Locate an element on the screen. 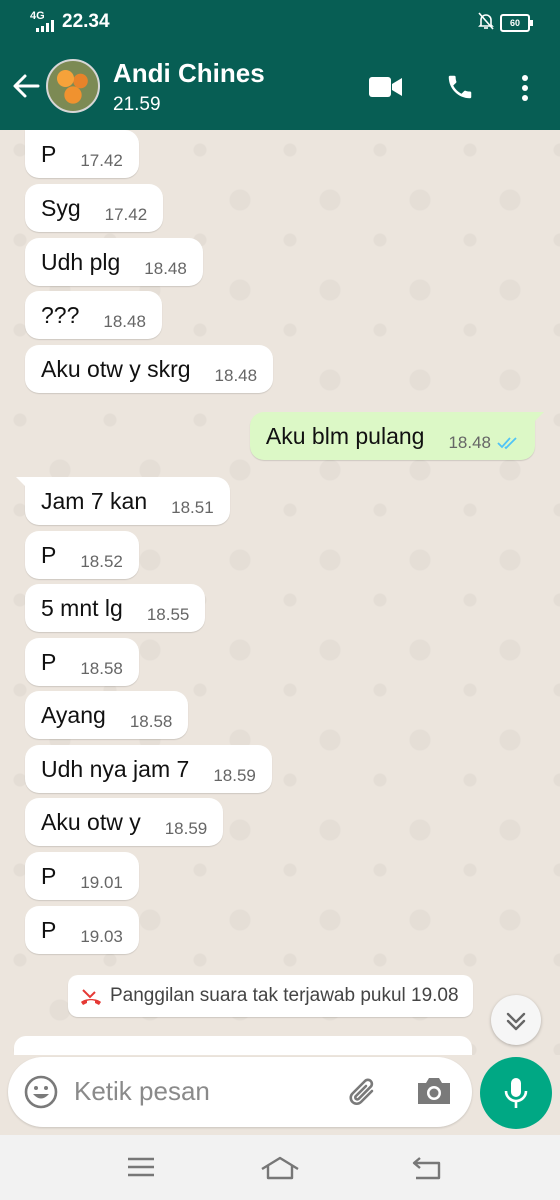 This screenshot has height=1200, width=560. scroll-to-bottom-button is located at coordinates (516, 1020).